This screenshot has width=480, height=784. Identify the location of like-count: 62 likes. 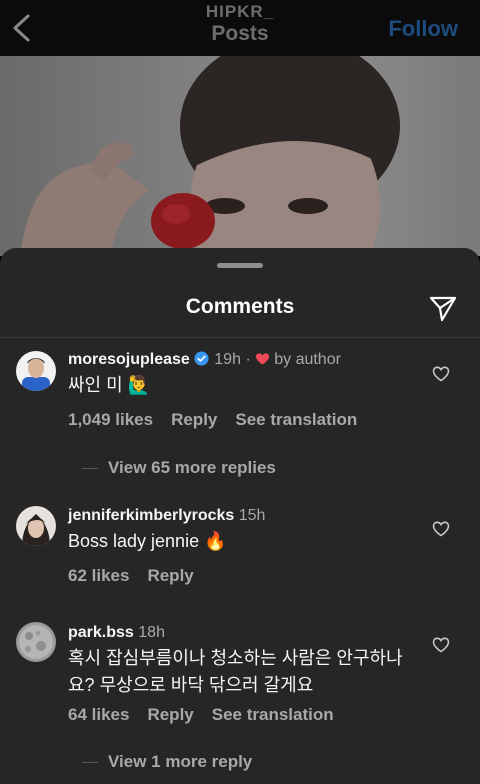
(99, 575).